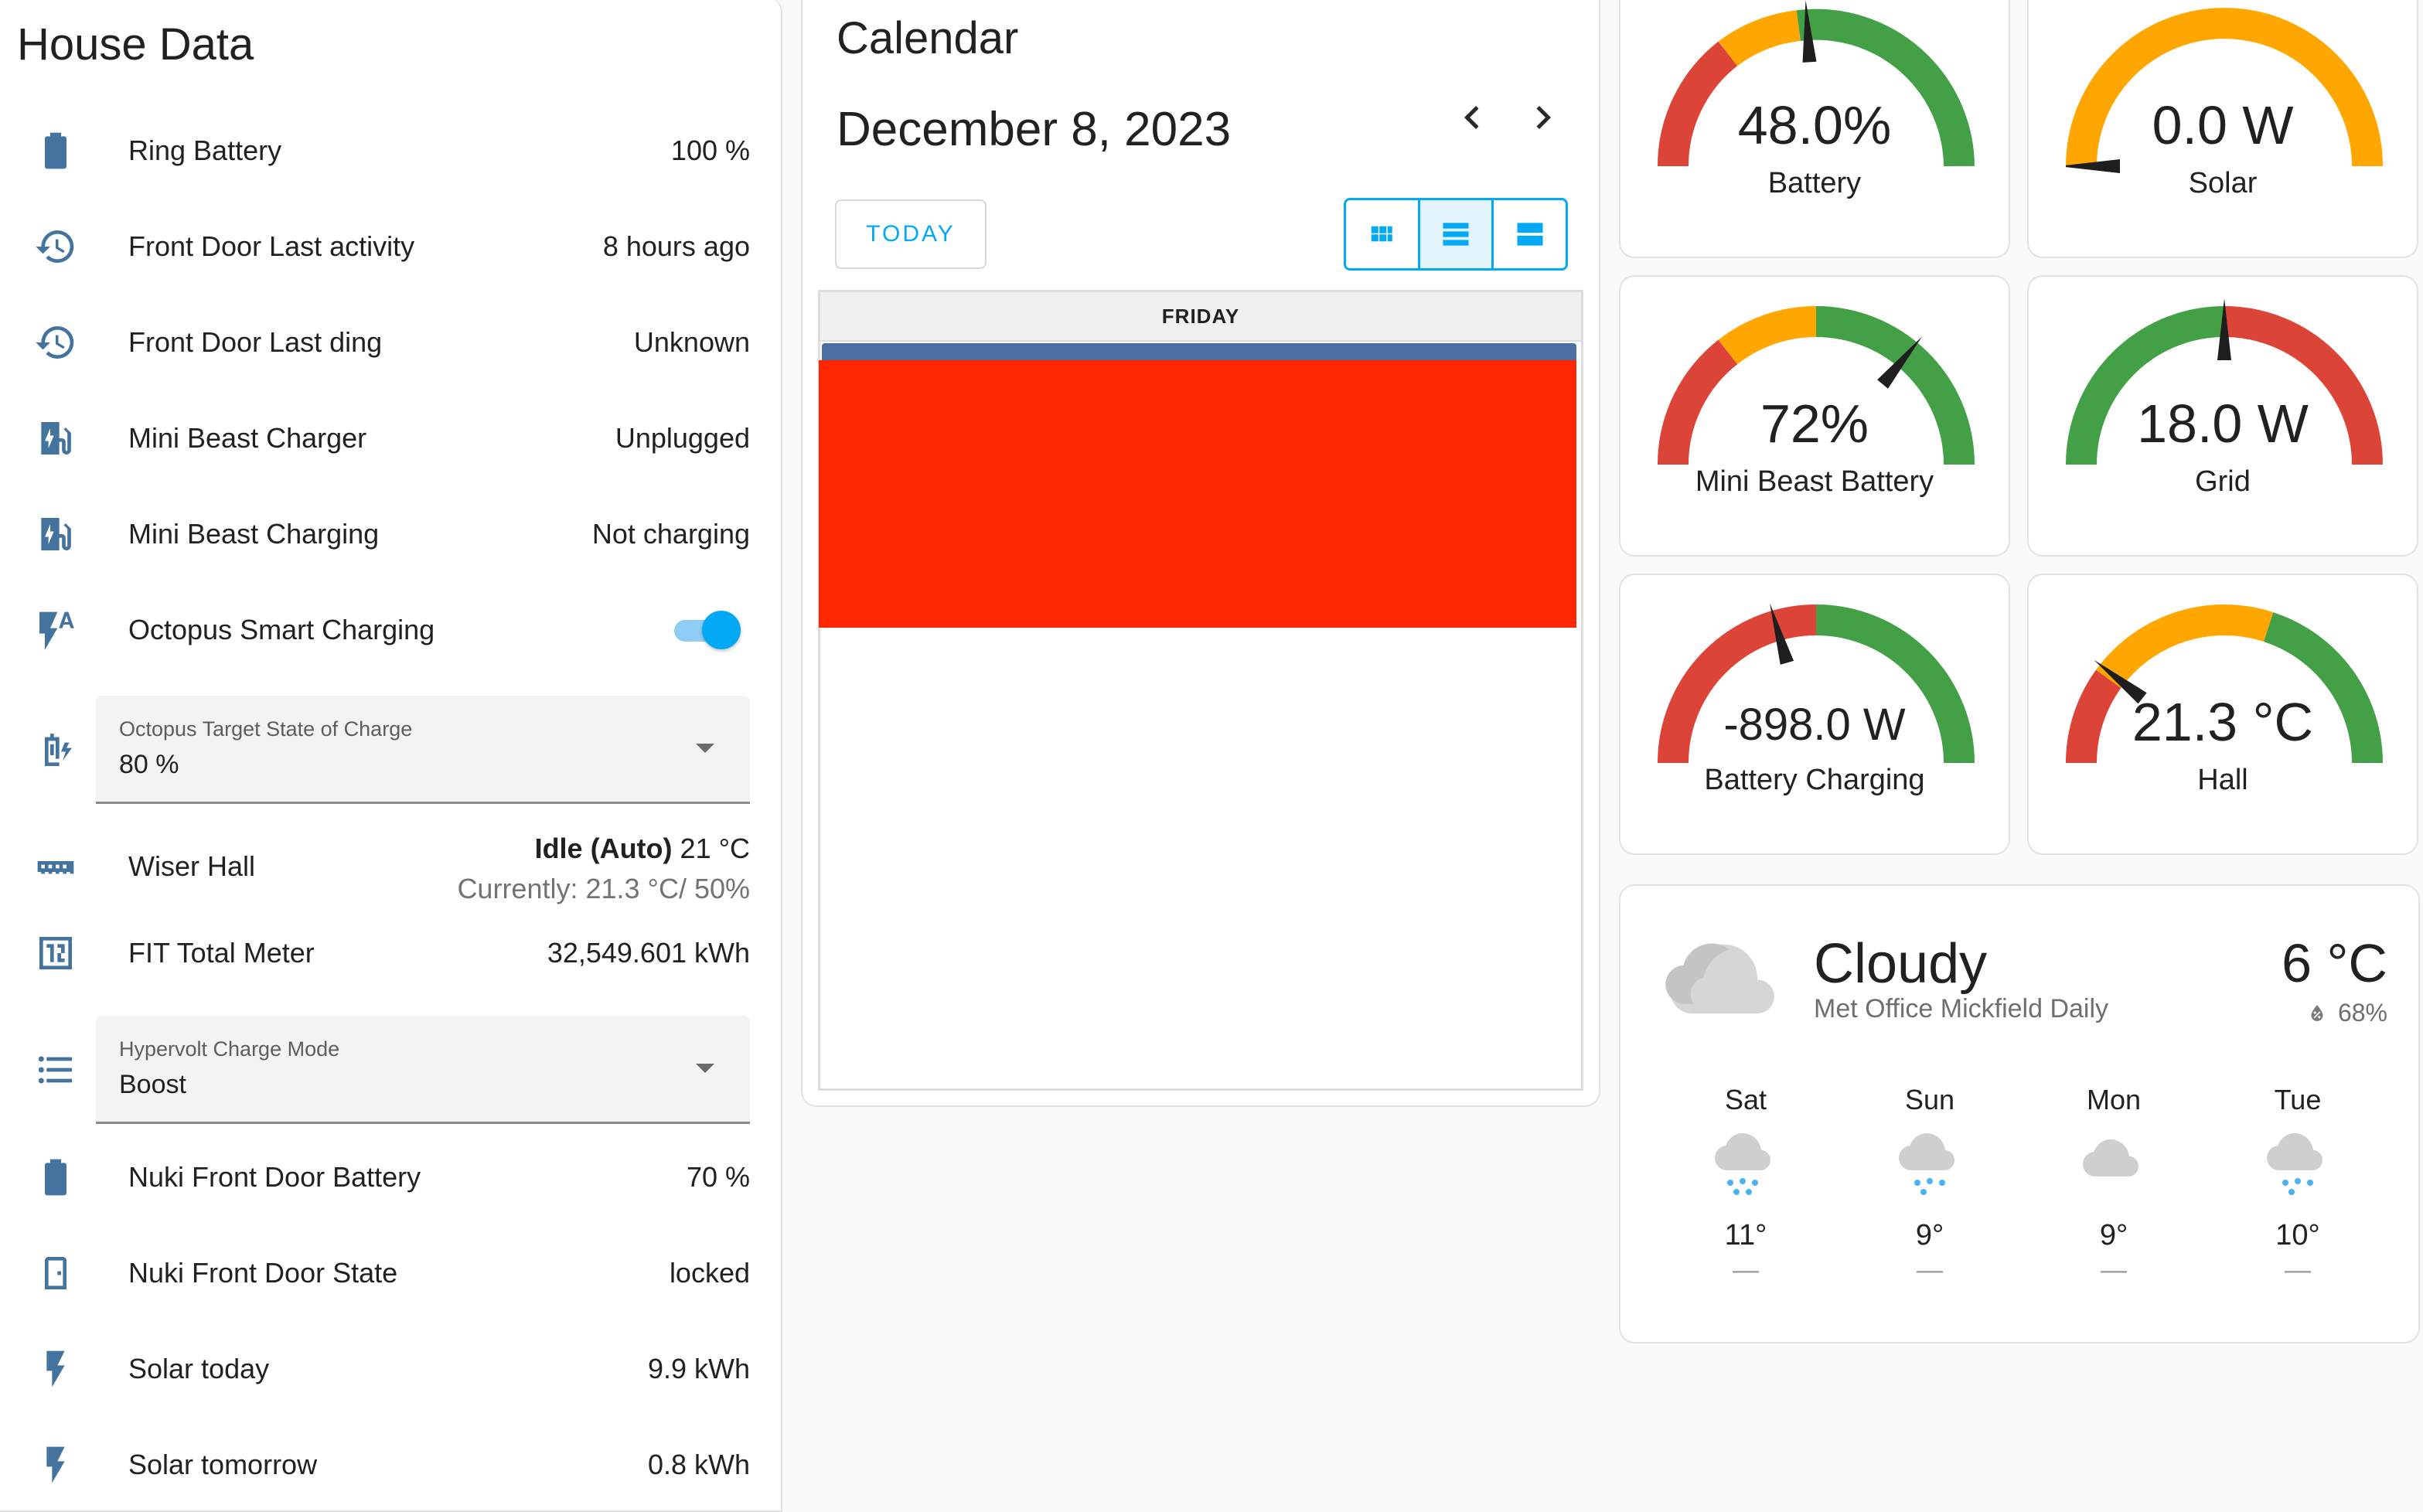  What do you see at coordinates (391, 534) in the screenshot?
I see `entity-row-mini-beast-charging: Mini Beast Charging Not charging` at bounding box center [391, 534].